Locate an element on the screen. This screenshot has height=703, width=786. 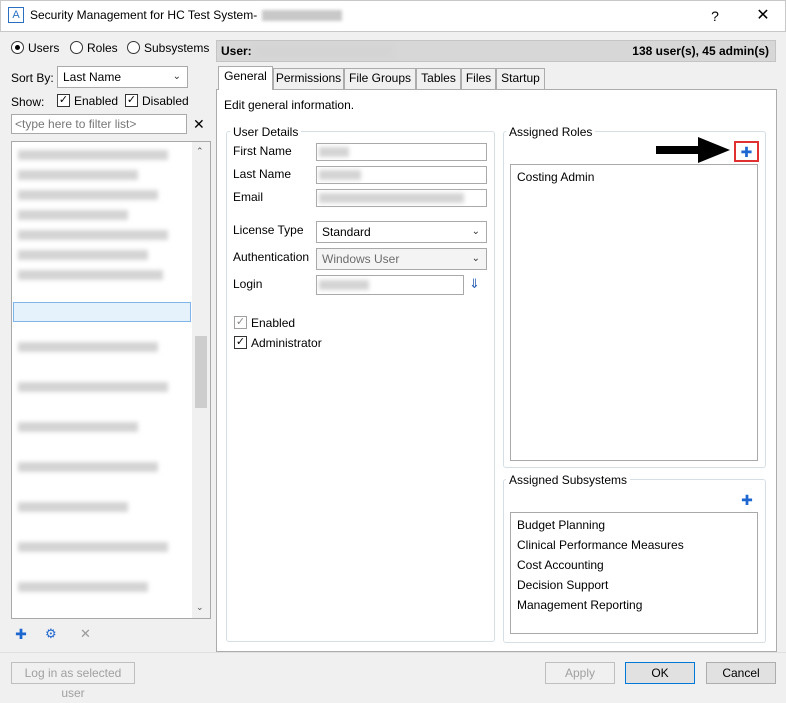
radio-roles-indicator is located at coordinates (76, 47).